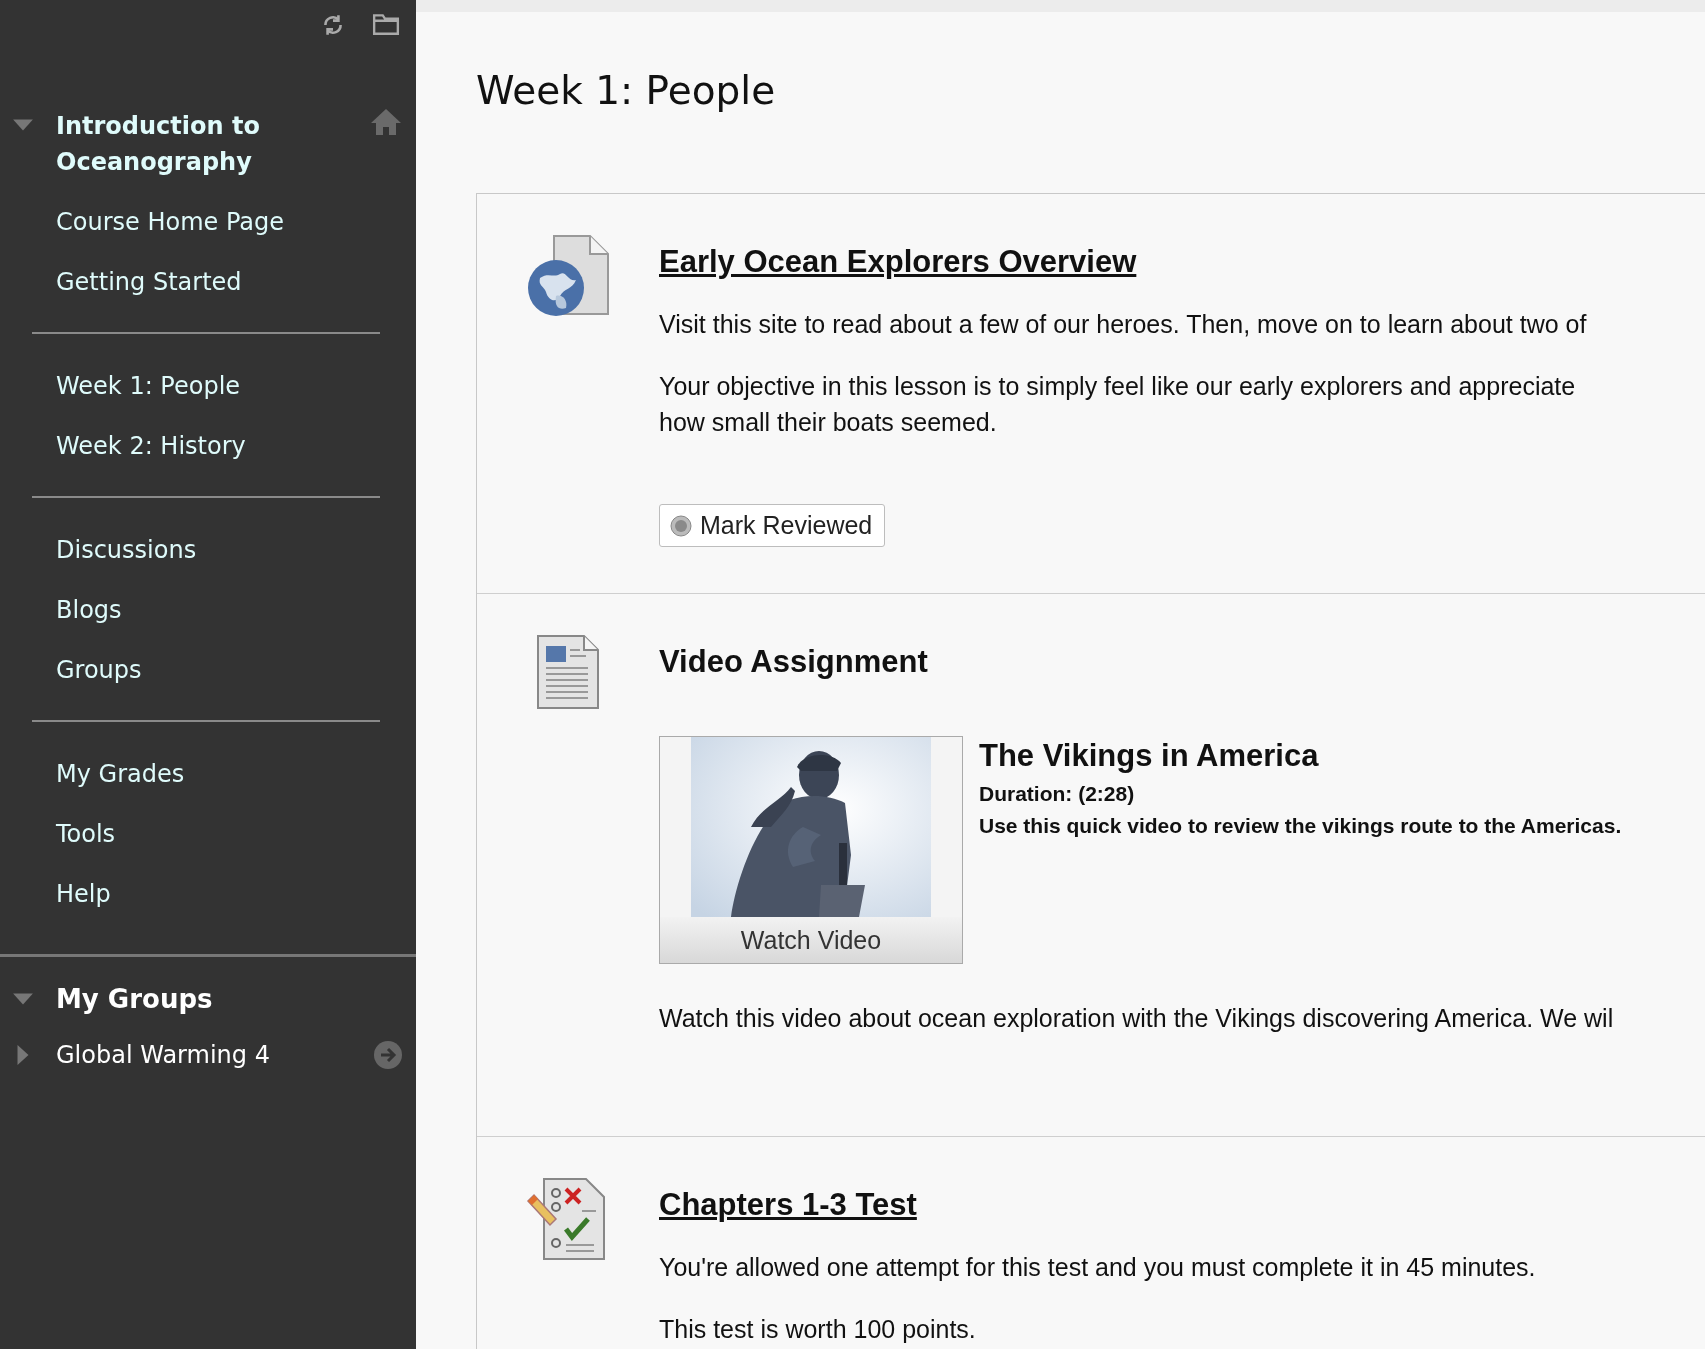 The height and width of the screenshot is (1349, 1705). What do you see at coordinates (1098, 1267) in the screenshot?
I see `description-text: You're allowed one attempt for this test and you must complete it in 45 minutes.` at bounding box center [1098, 1267].